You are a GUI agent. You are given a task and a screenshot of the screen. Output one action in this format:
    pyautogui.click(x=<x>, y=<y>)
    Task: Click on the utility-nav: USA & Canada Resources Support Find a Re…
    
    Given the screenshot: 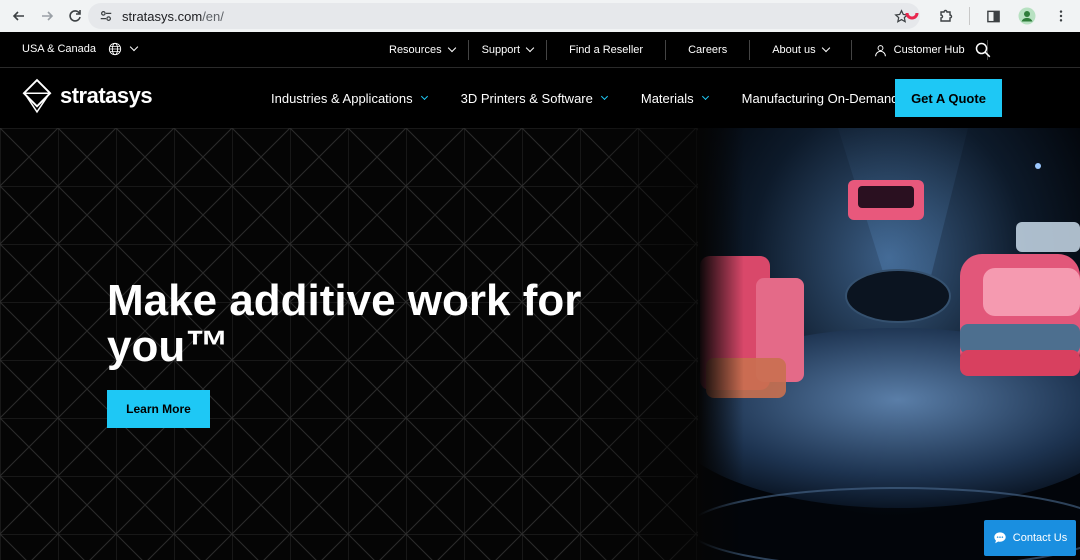 What is the action you would take?
    pyautogui.click(x=540, y=50)
    